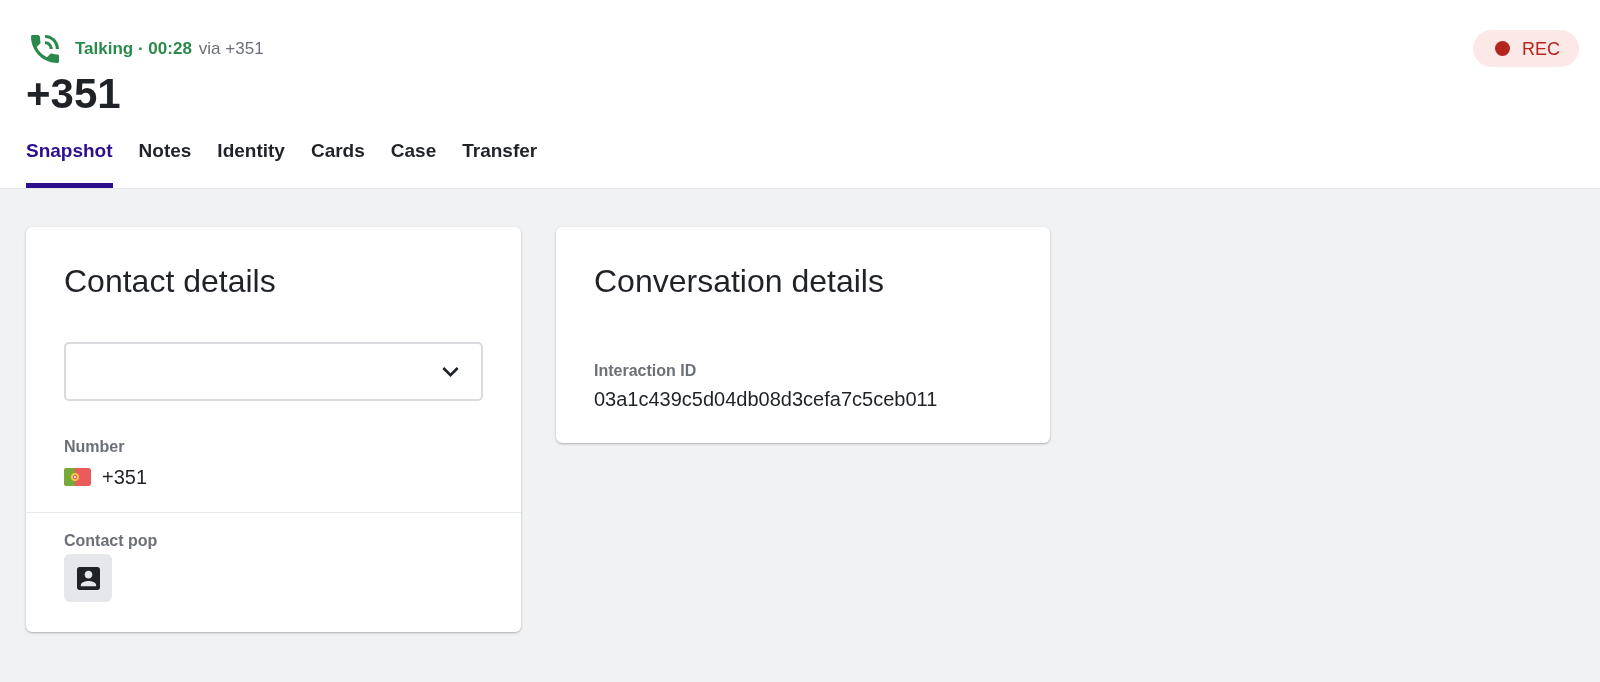  Describe the element at coordinates (739, 281) in the screenshot. I see `card-title: Conversation details` at that location.